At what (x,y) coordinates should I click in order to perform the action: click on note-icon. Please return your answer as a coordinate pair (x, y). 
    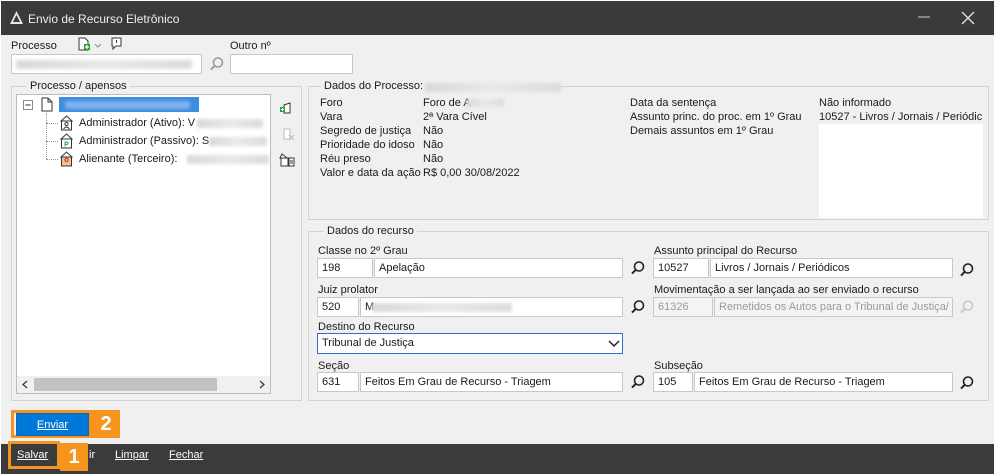
    Looking at the image, I should click on (116, 44).